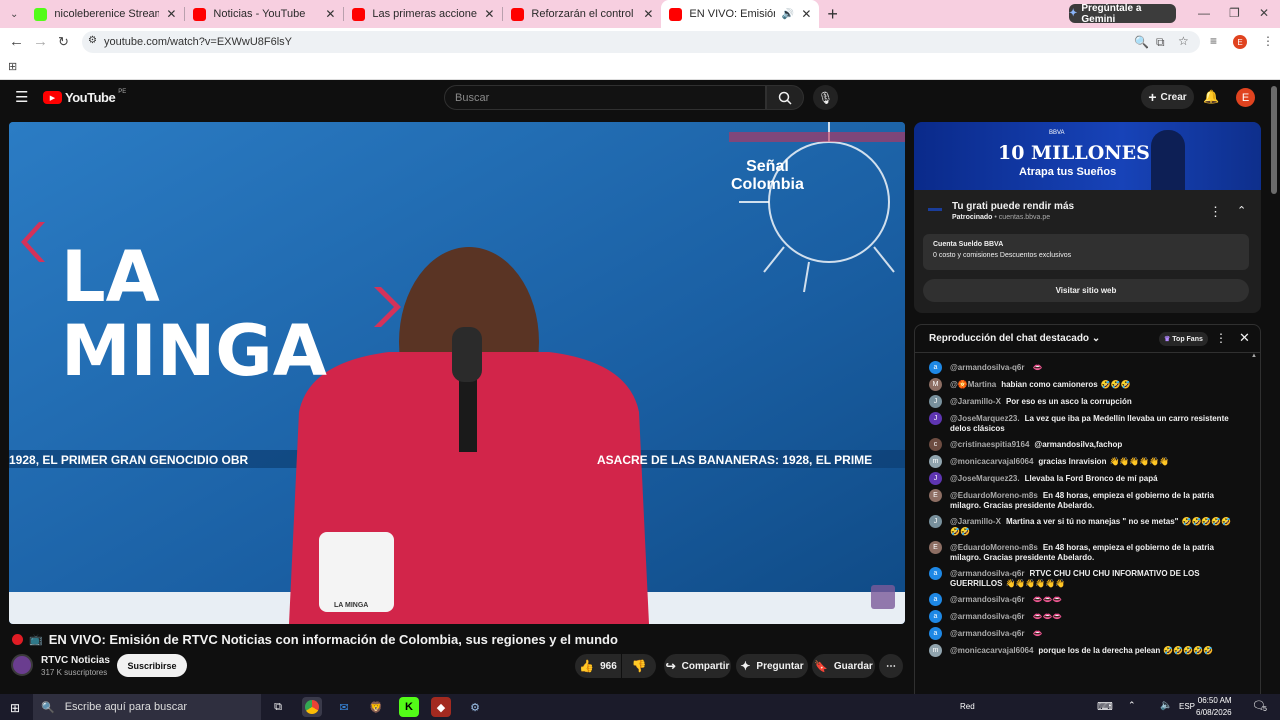 Image resolution: width=1280 pixels, height=720 pixels. Describe the element at coordinates (1264, 13) in the screenshot. I see `close-window-icon: ✕` at that location.